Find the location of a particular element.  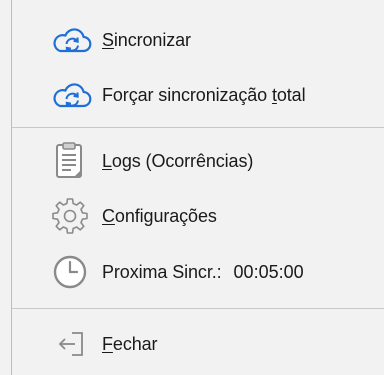

menu-item-label: Forçar sincronização total is located at coordinates (204, 94).